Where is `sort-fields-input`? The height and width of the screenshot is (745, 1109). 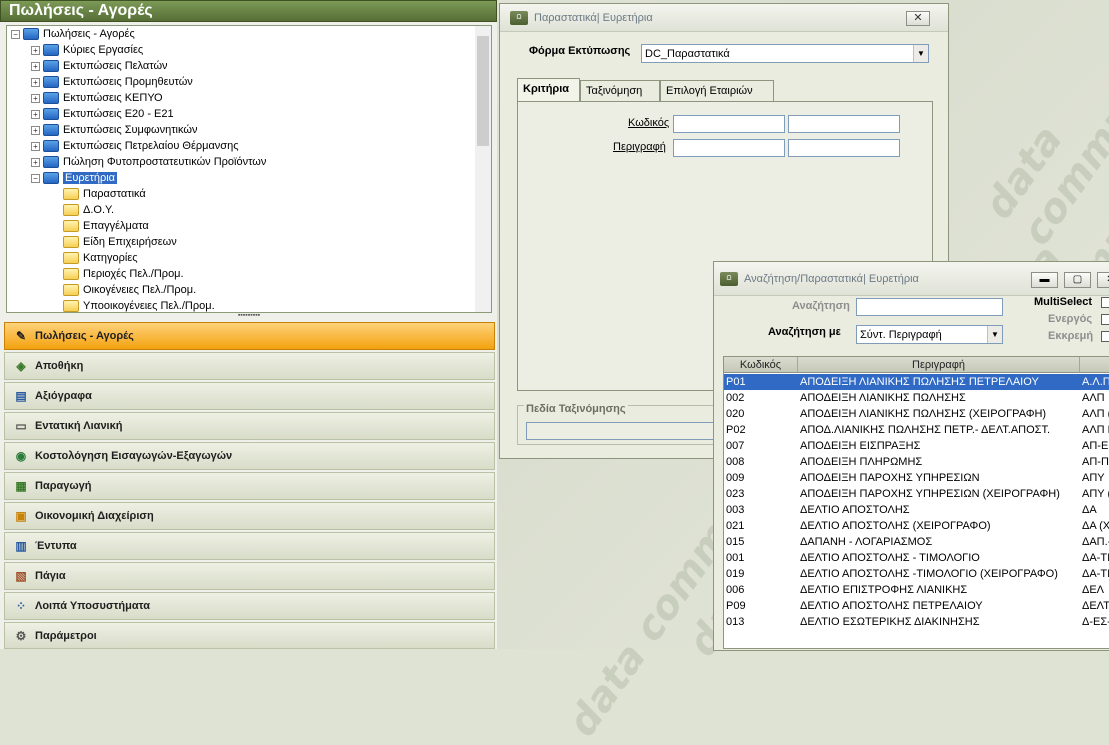
sort-fields-input is located at coordinates (626, 431).